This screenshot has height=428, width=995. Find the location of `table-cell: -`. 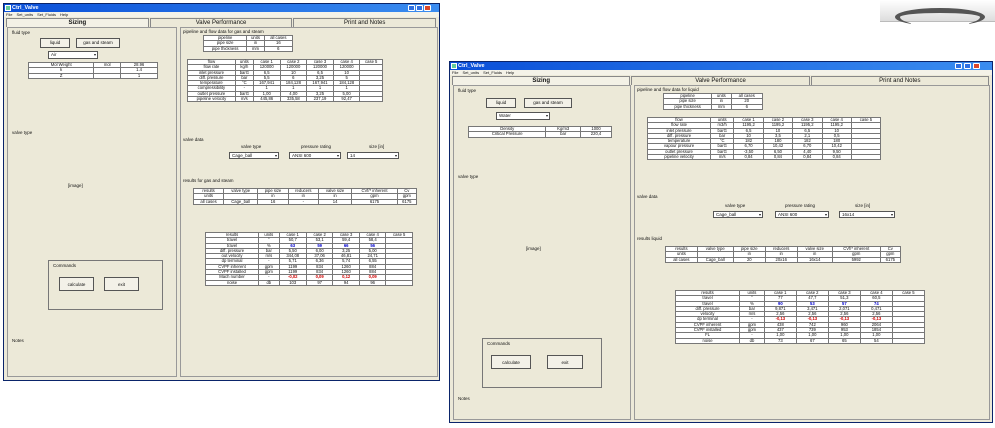

table-cell: - is located at coordinates (303, 201).